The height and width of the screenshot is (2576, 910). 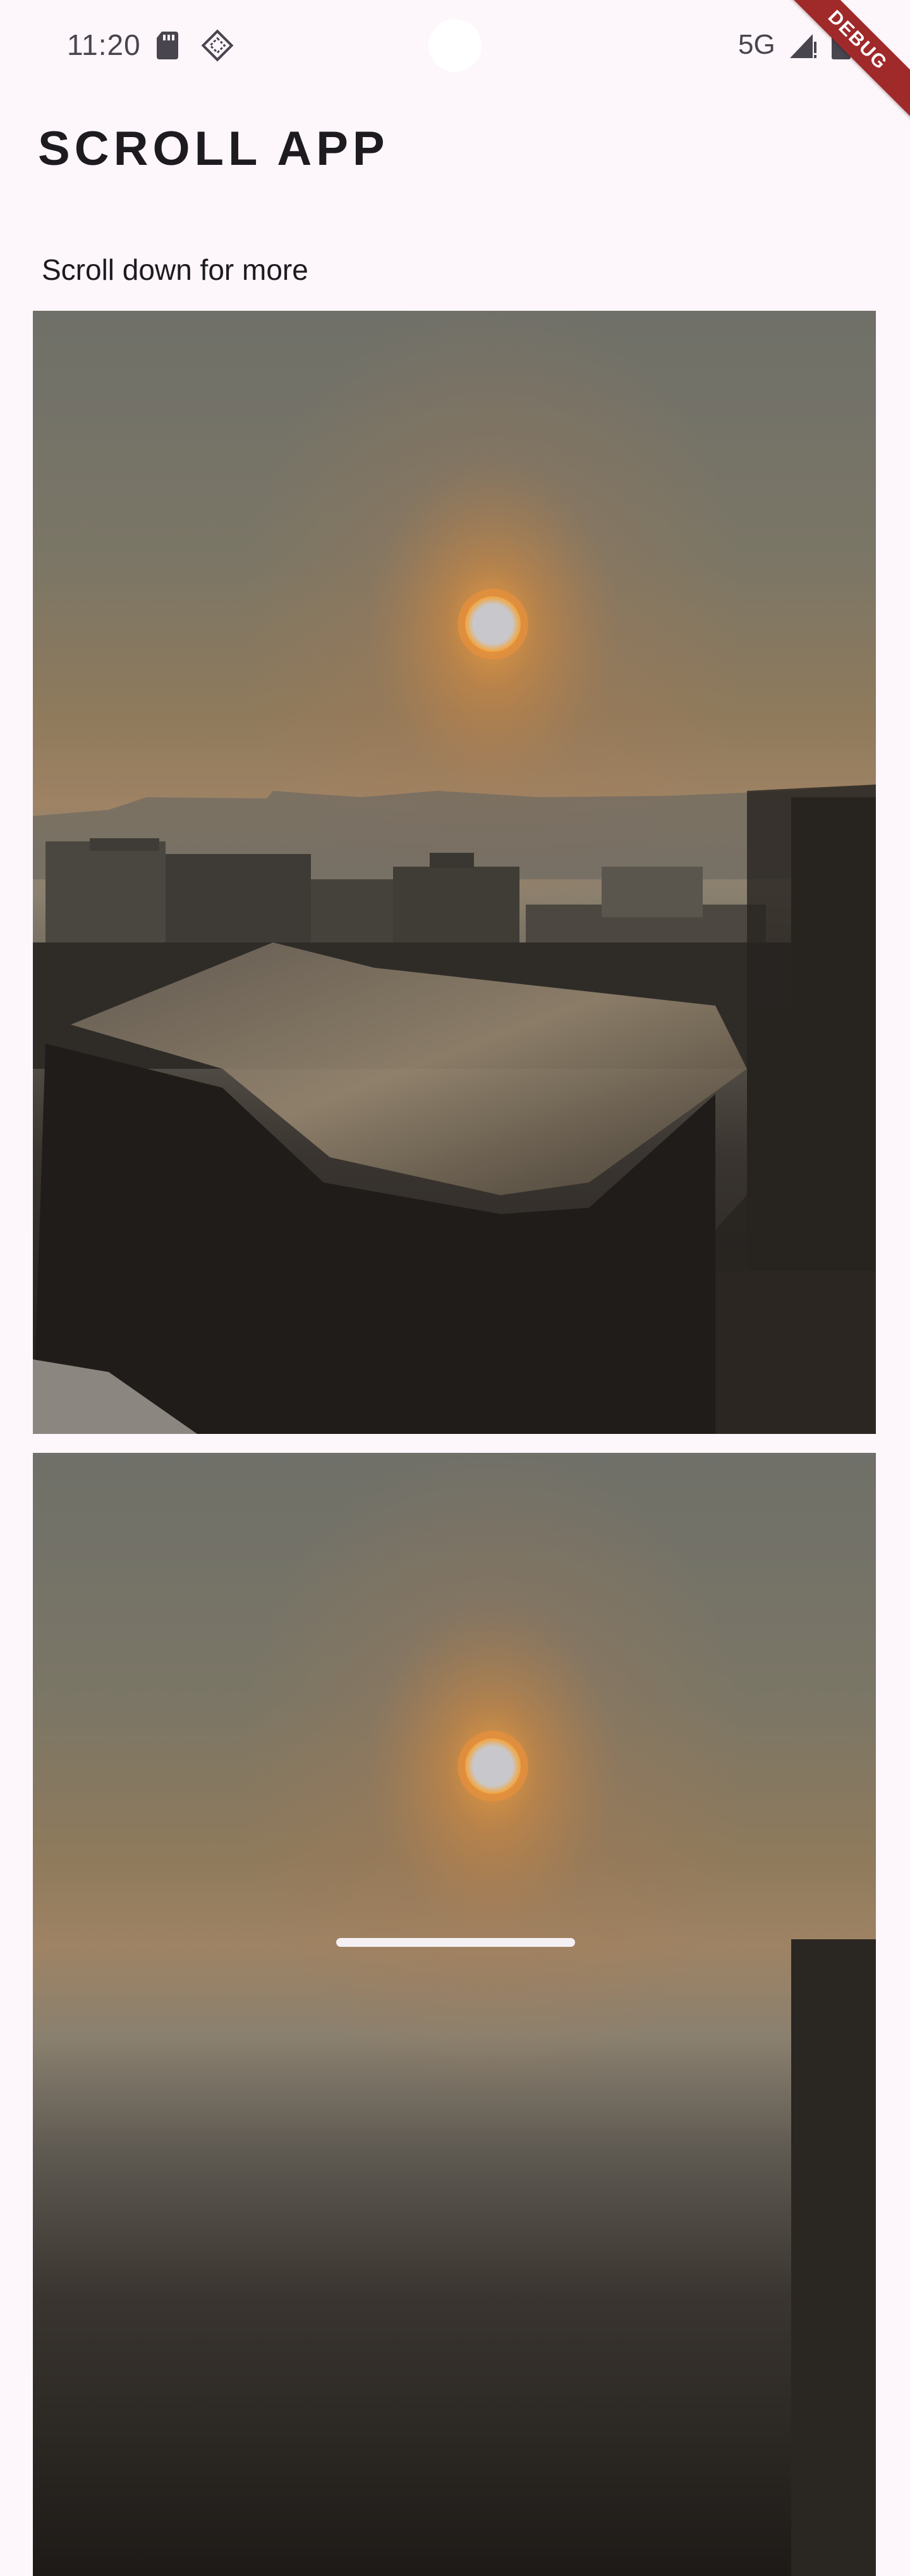 What do you see at coordinates (803, 46) in the screenshot?
I see `signal-icon` at bounding box center [803, 46].